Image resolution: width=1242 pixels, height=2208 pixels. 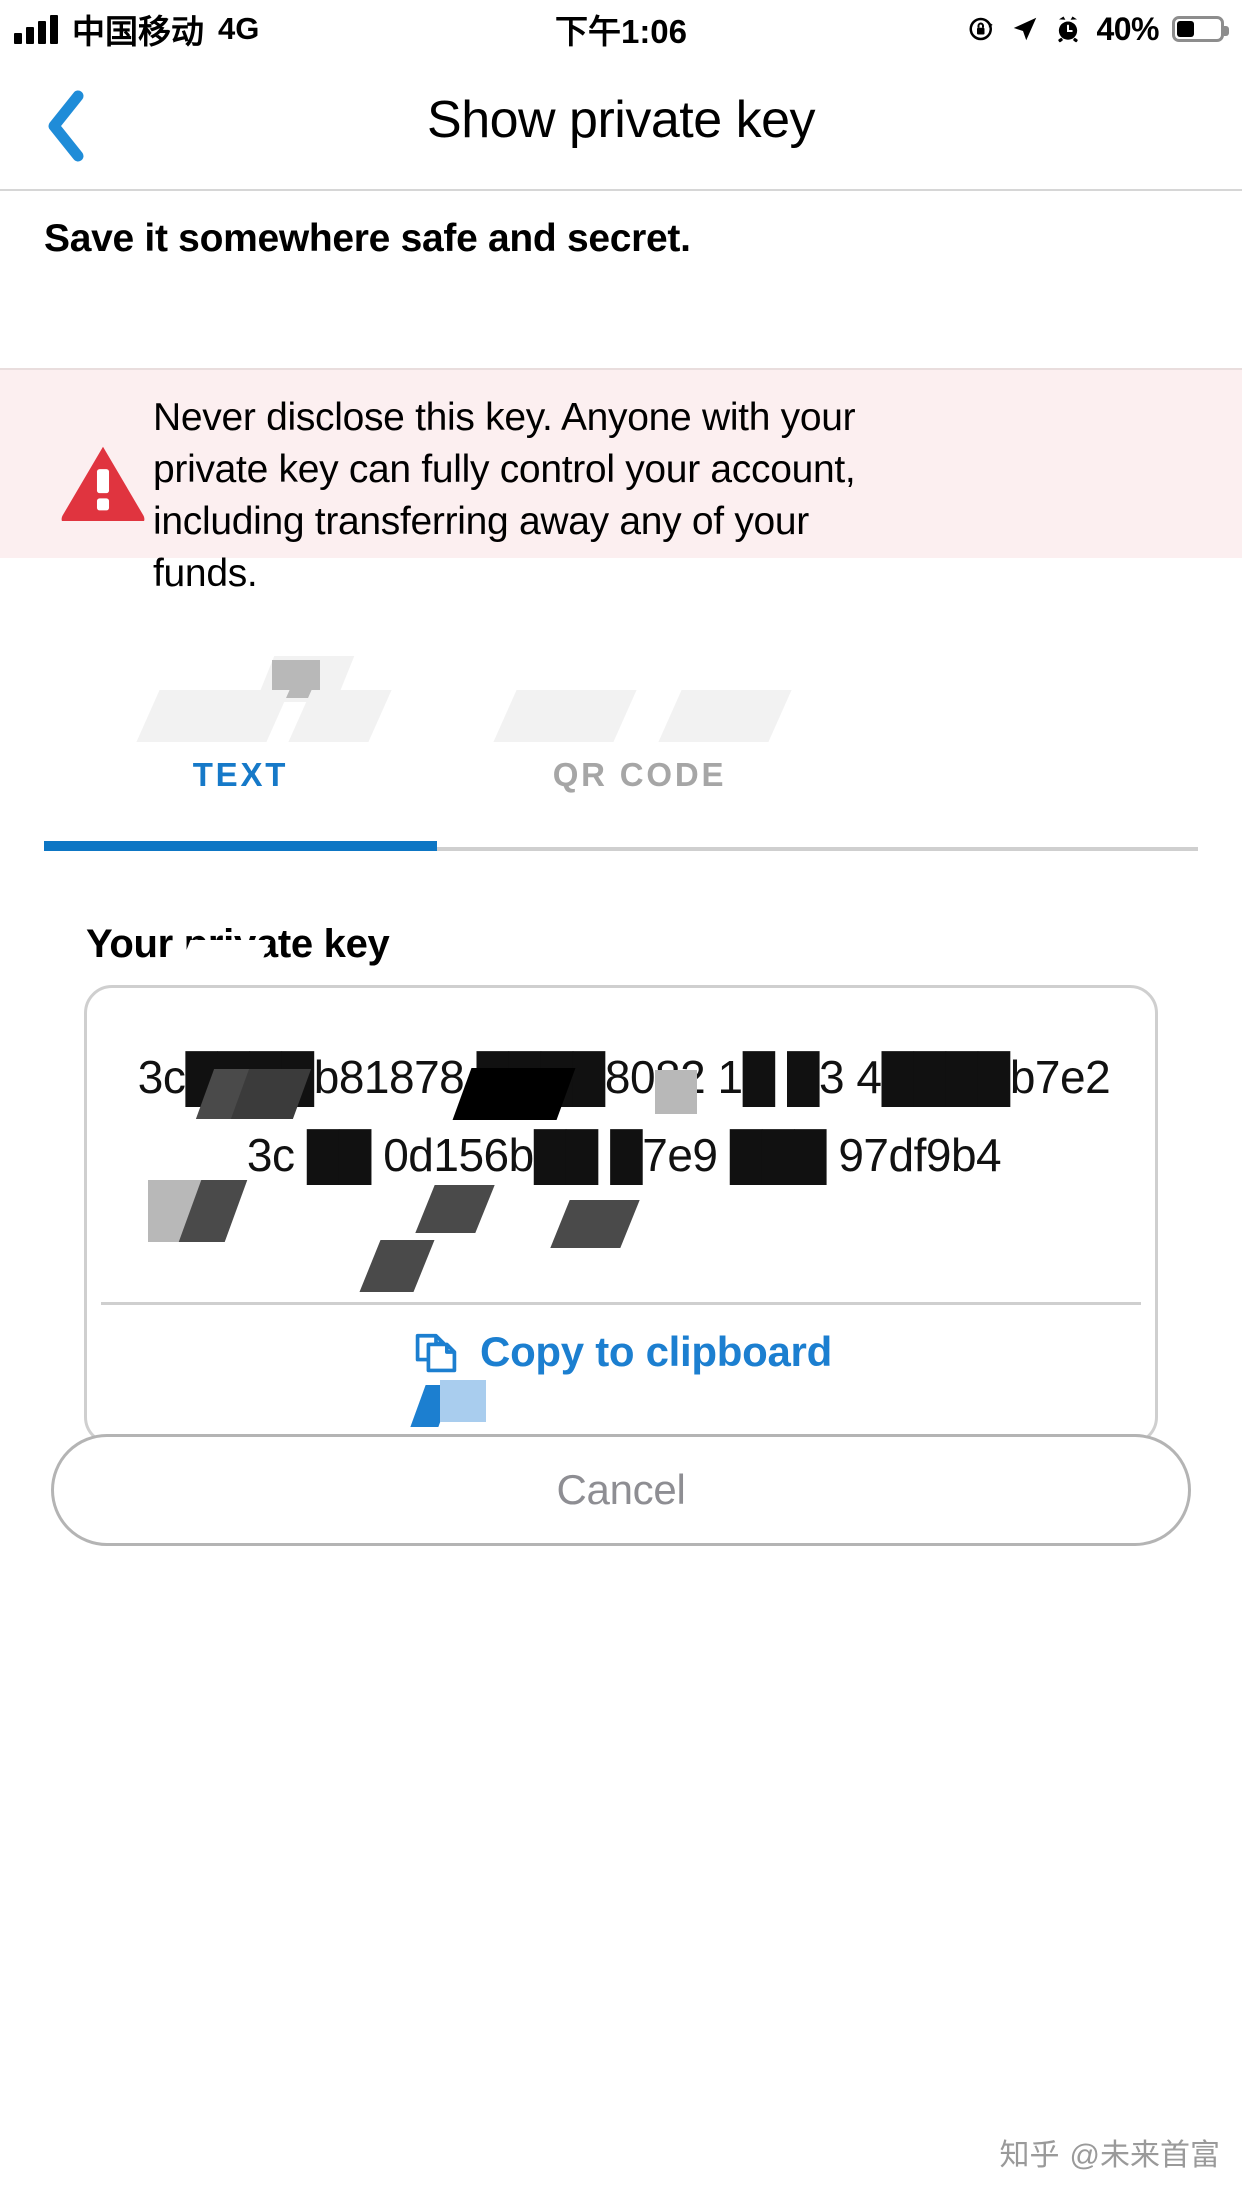 I want to click on page-title: Show private key, so click(x=621, y=120).